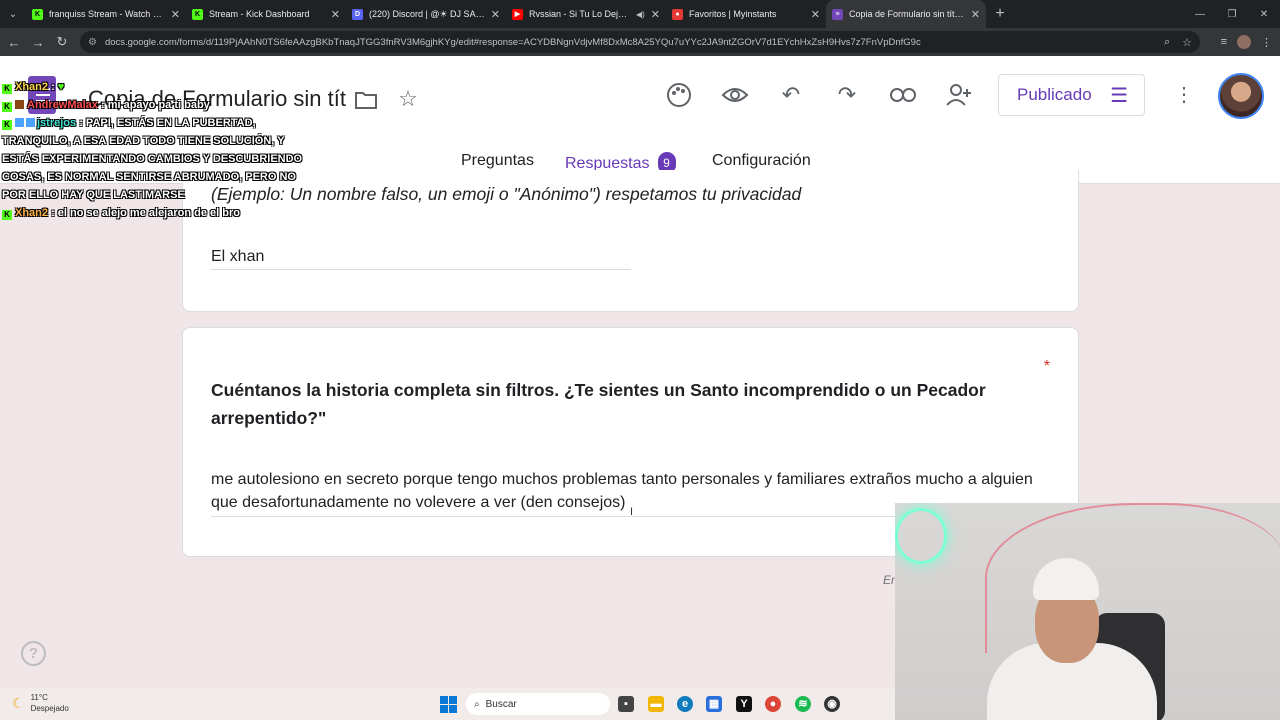 Image resolution: width=1280 pixels, height=720 pixels. I want to click on required-asterisk: *, so click(1046, 366).